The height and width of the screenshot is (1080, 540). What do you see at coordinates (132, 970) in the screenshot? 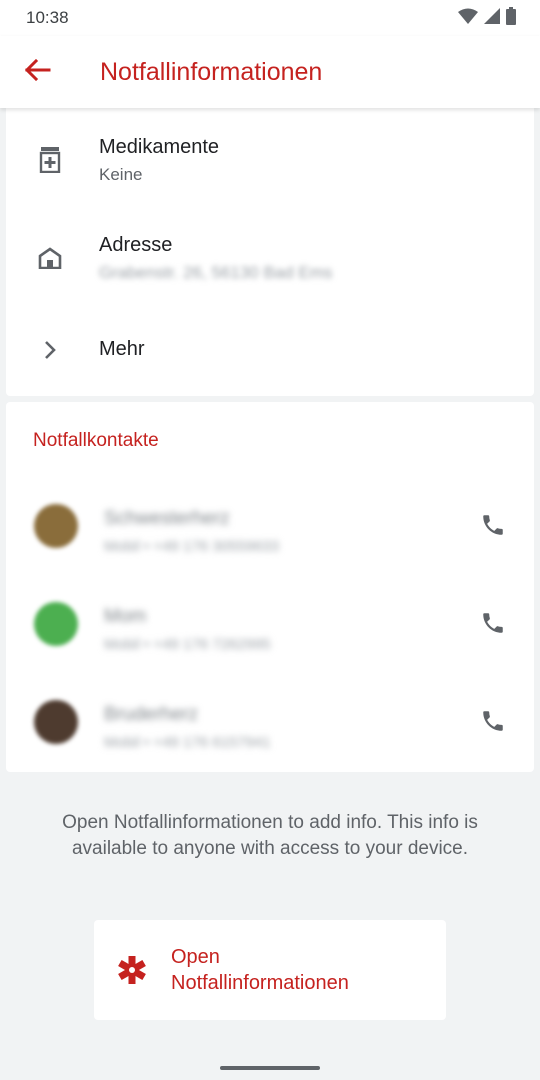
I see `medical-star-icon` at bounding box center [132, 970].